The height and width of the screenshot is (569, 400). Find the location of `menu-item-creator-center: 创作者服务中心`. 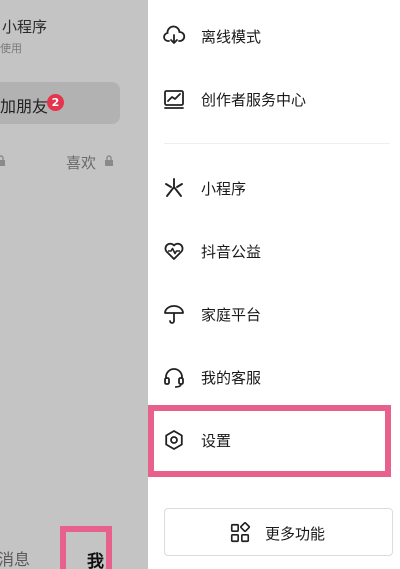

menu-item-creator-center: 创作者服务中心 is located at coordinates (274, 99).